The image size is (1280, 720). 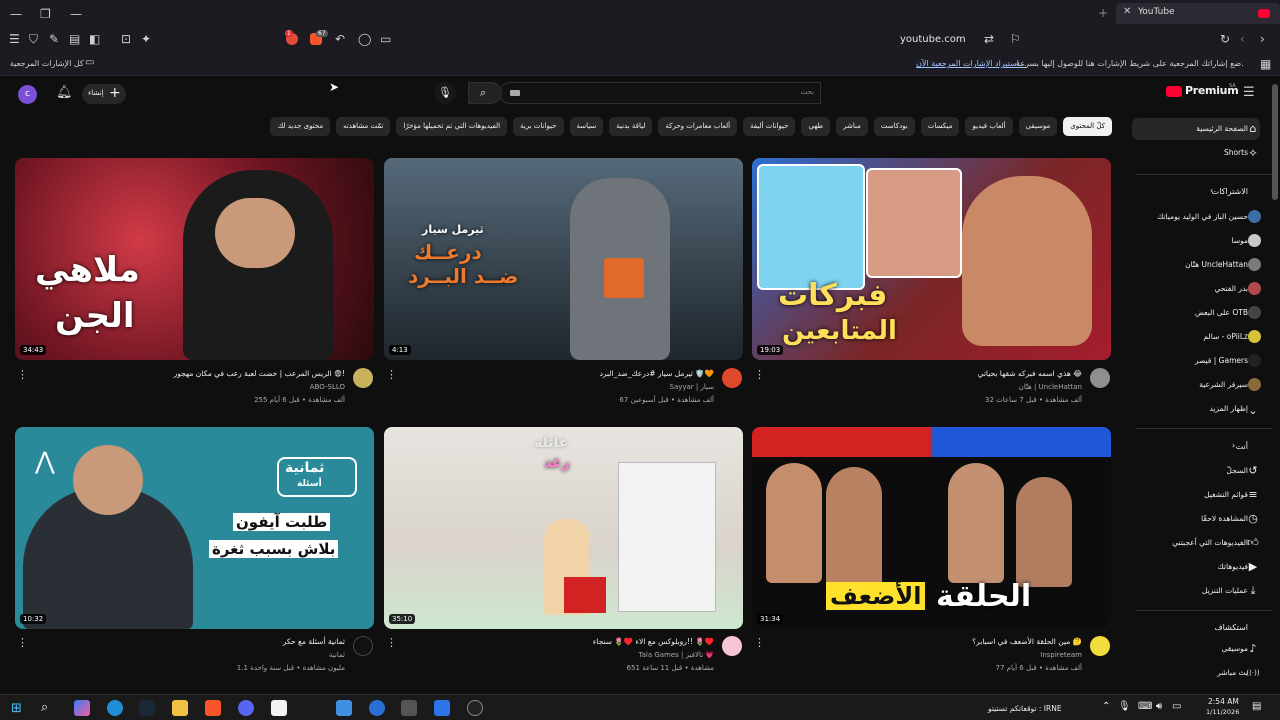 What do you see at coordinates (314, 641) in the screenshot?
I see `video-title: ثمانية أسئلة مع حكر` at bounding box center [314, 641].